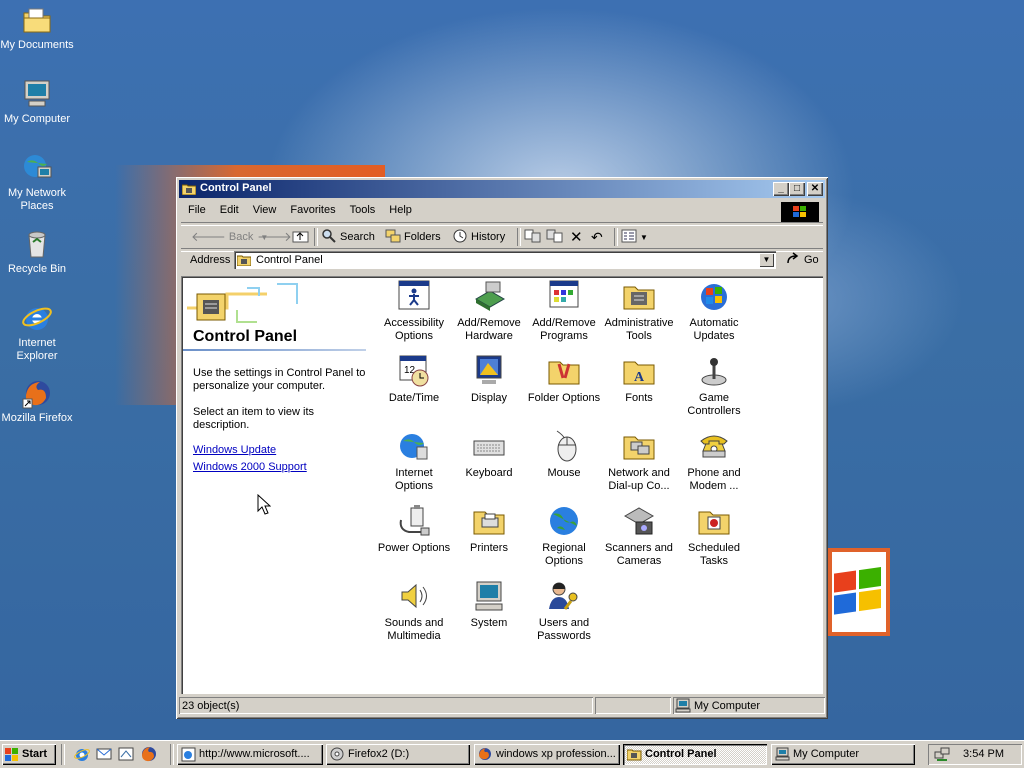 The image size is (1024, 768). Describe the element at coordinates (502, 189) in the screenshot. I see `title-bar: Control Panel _ □ ✕` at that location.